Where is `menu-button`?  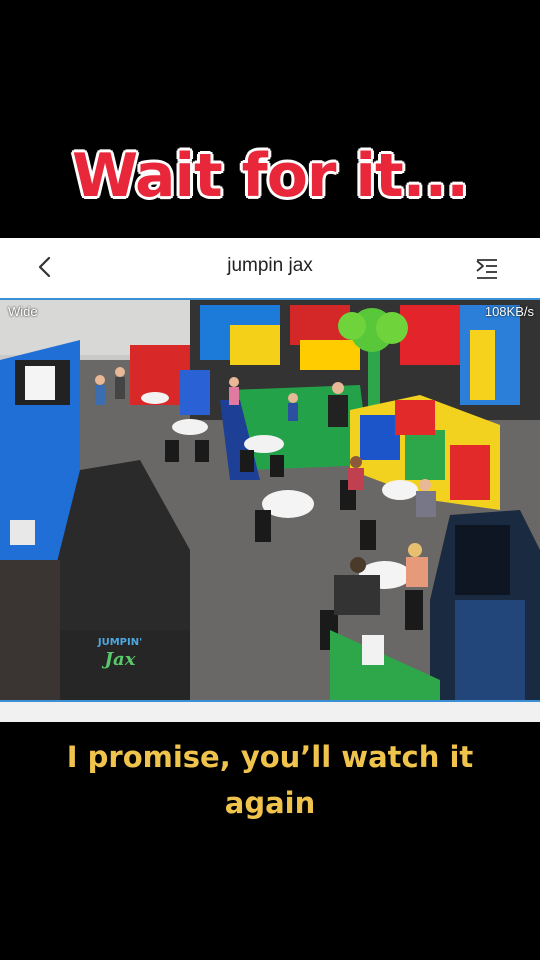
menu-button is located at coordinates (487, 269).